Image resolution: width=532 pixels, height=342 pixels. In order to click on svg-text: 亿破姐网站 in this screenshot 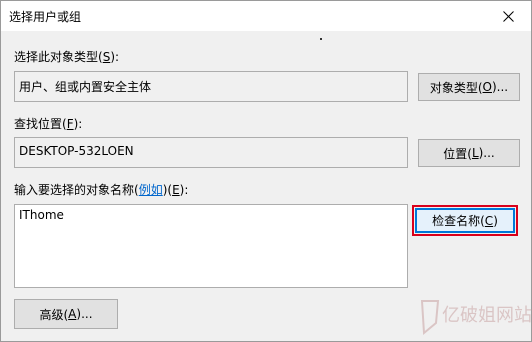, I will do `click(487, 315)`.